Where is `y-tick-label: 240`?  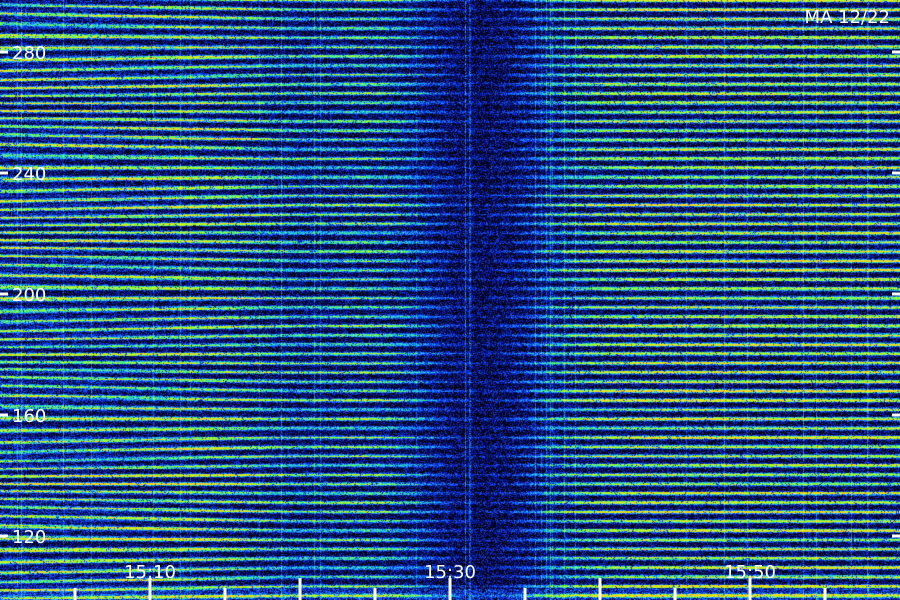
y-tick-label: 240 is located at coordinates (29, 174).